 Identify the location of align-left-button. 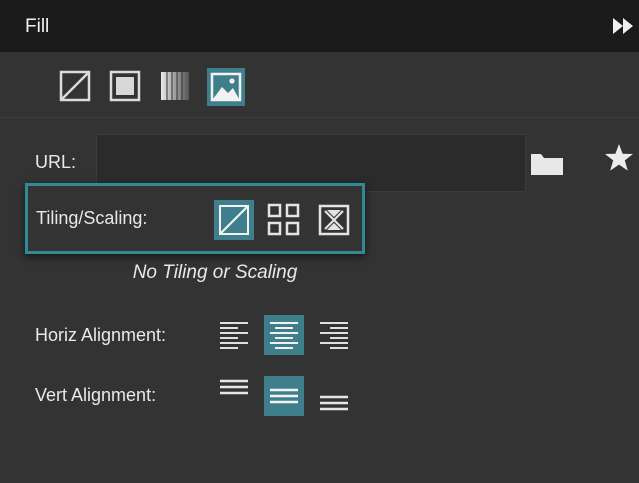
(234, 335).